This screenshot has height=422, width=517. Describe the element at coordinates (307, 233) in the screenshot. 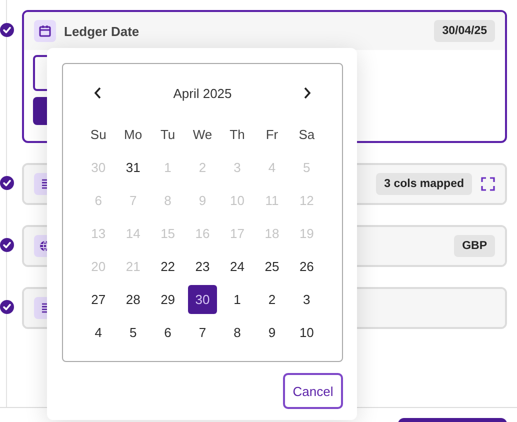

I see `calendar-day: 19` at that location.